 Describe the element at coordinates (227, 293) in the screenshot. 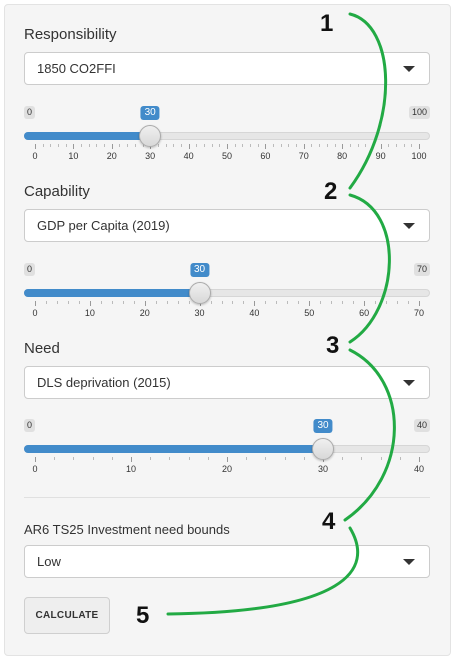

I see `capability-slider: 0 10 20 30 40 50 60 70 0 70 30` at that location.